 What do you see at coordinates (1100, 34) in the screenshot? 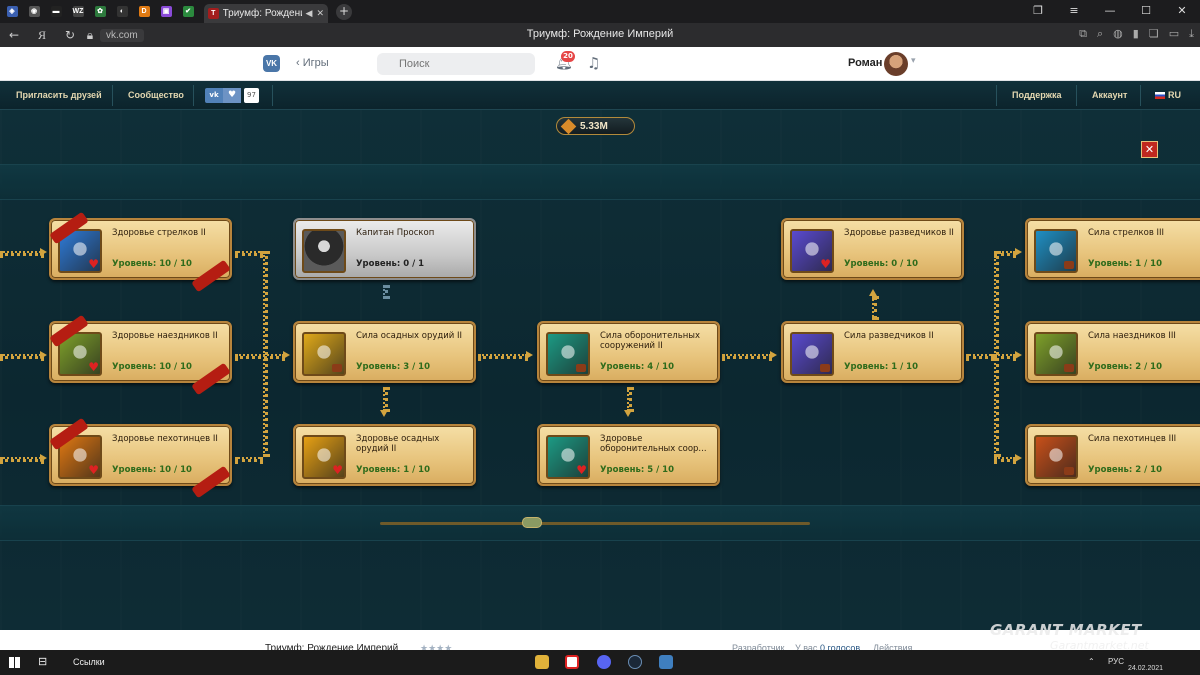
I see `magnifier-icon: ⌕` at bounding box center [1100, 34].